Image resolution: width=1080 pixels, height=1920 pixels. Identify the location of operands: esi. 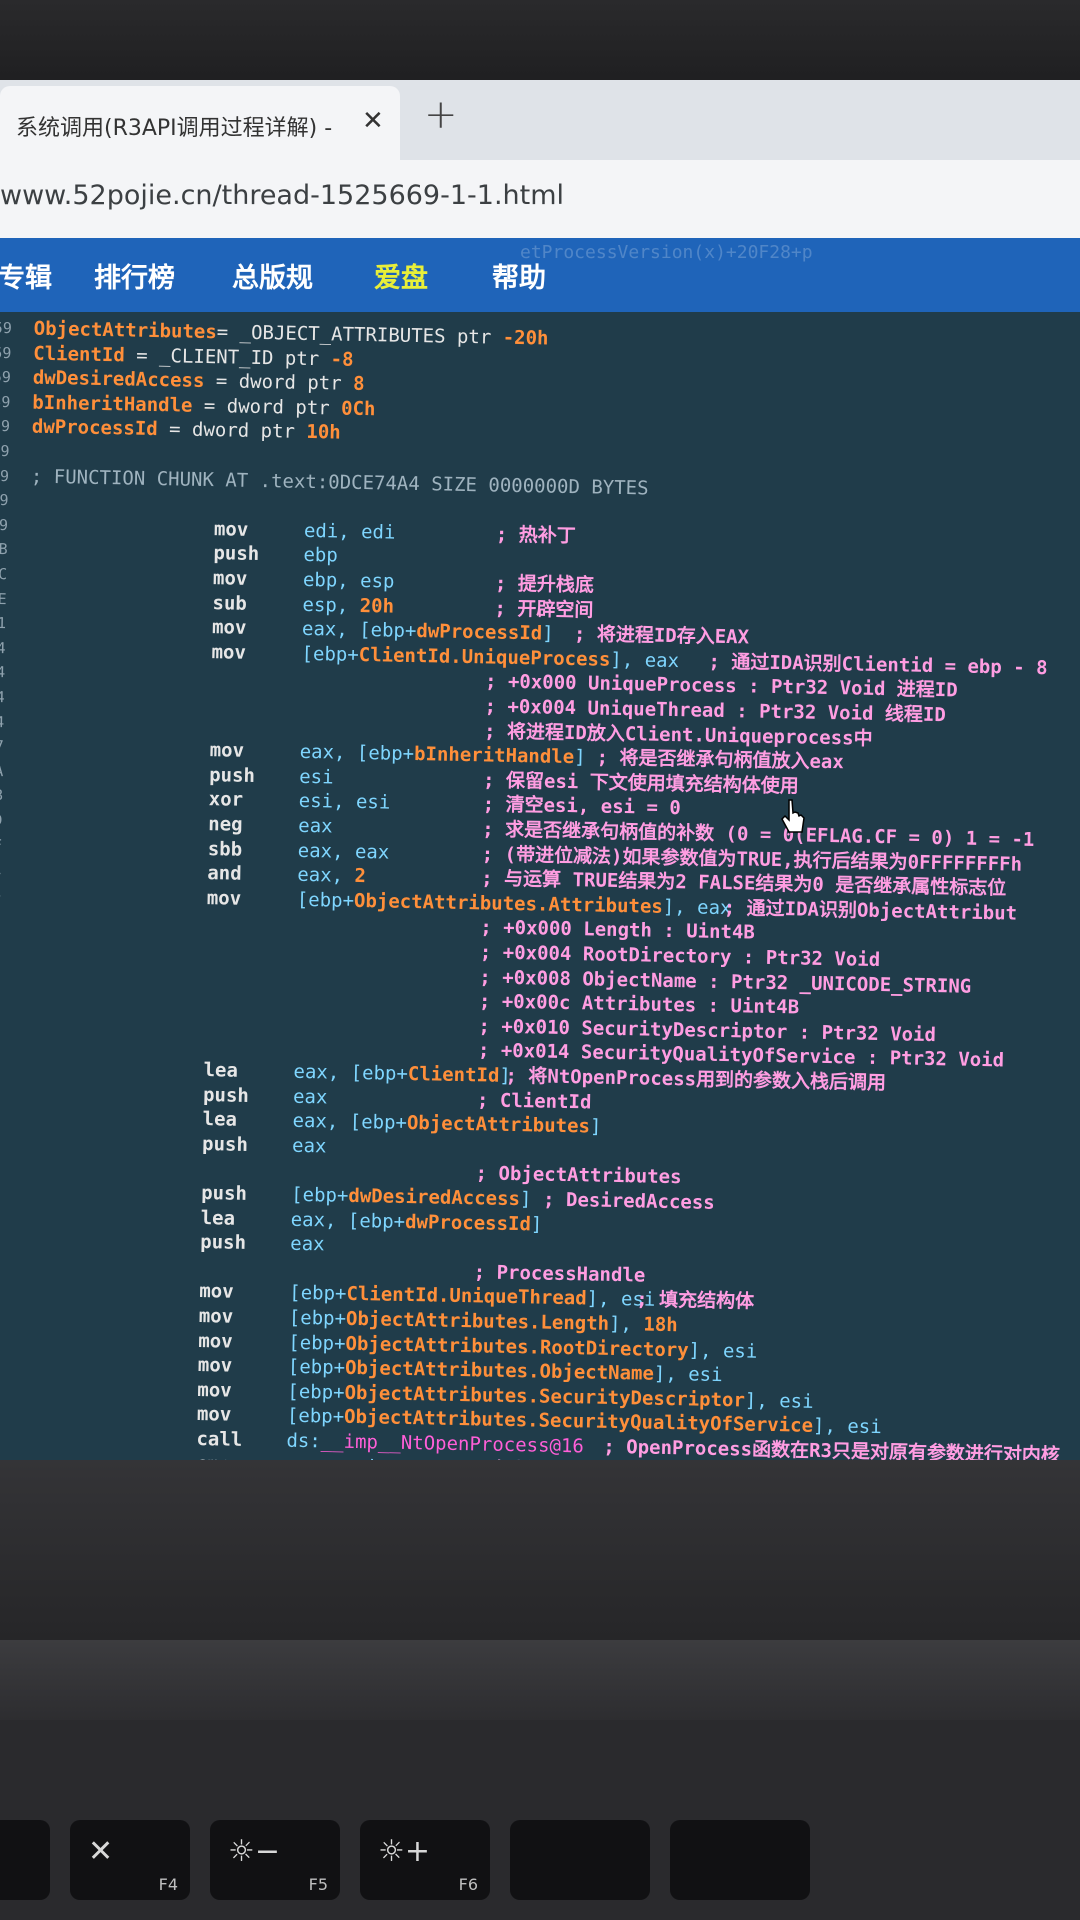
(316, 777).